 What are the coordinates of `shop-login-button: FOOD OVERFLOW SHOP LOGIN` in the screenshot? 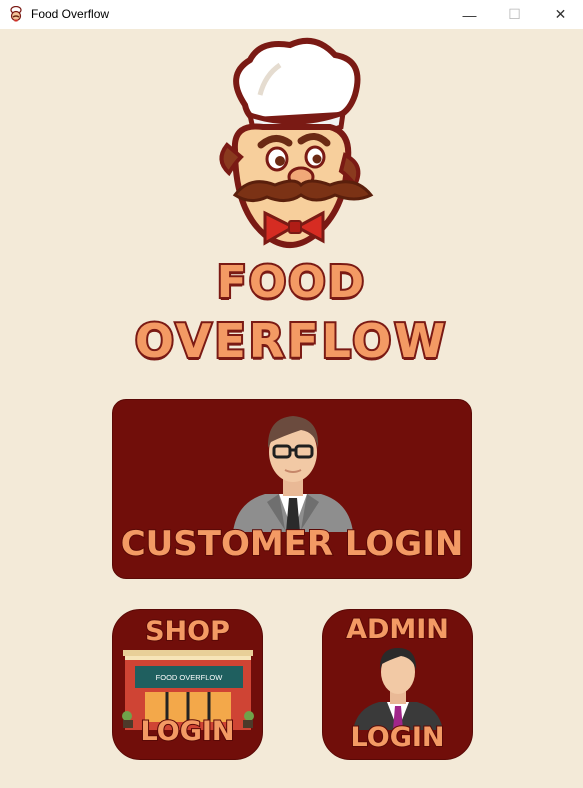 It's located at (187, 684).